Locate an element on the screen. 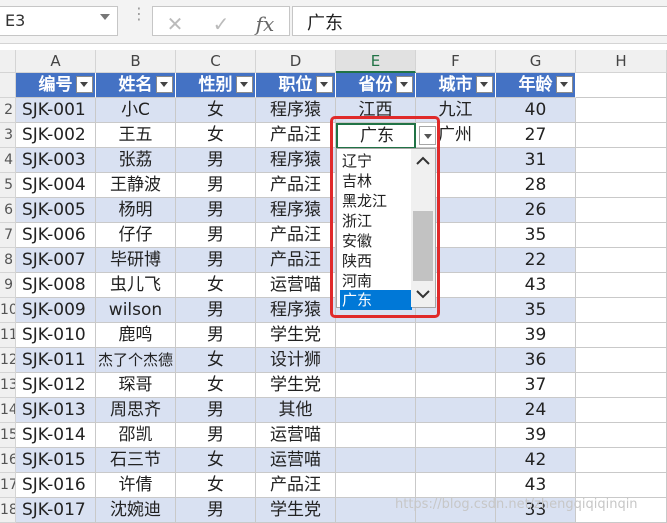  cell-name: 周思齐 is located at coordinates (136, 410).